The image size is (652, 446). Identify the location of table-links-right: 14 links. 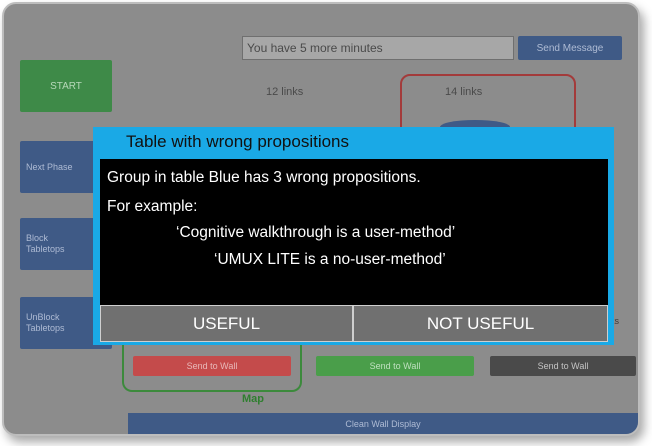
(464, 92).